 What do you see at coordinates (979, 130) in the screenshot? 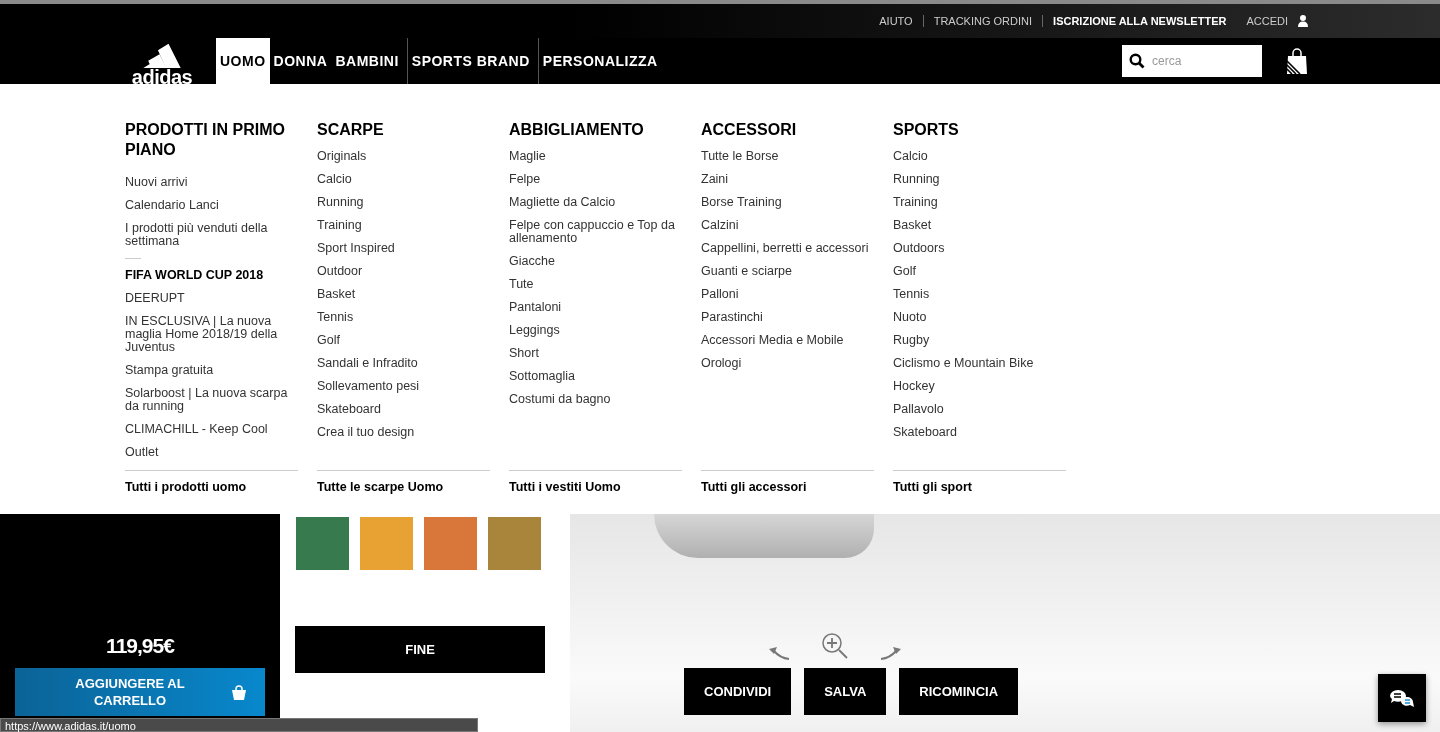
I see `menu-heading: SPORTS` at bounding box center [979, 130].